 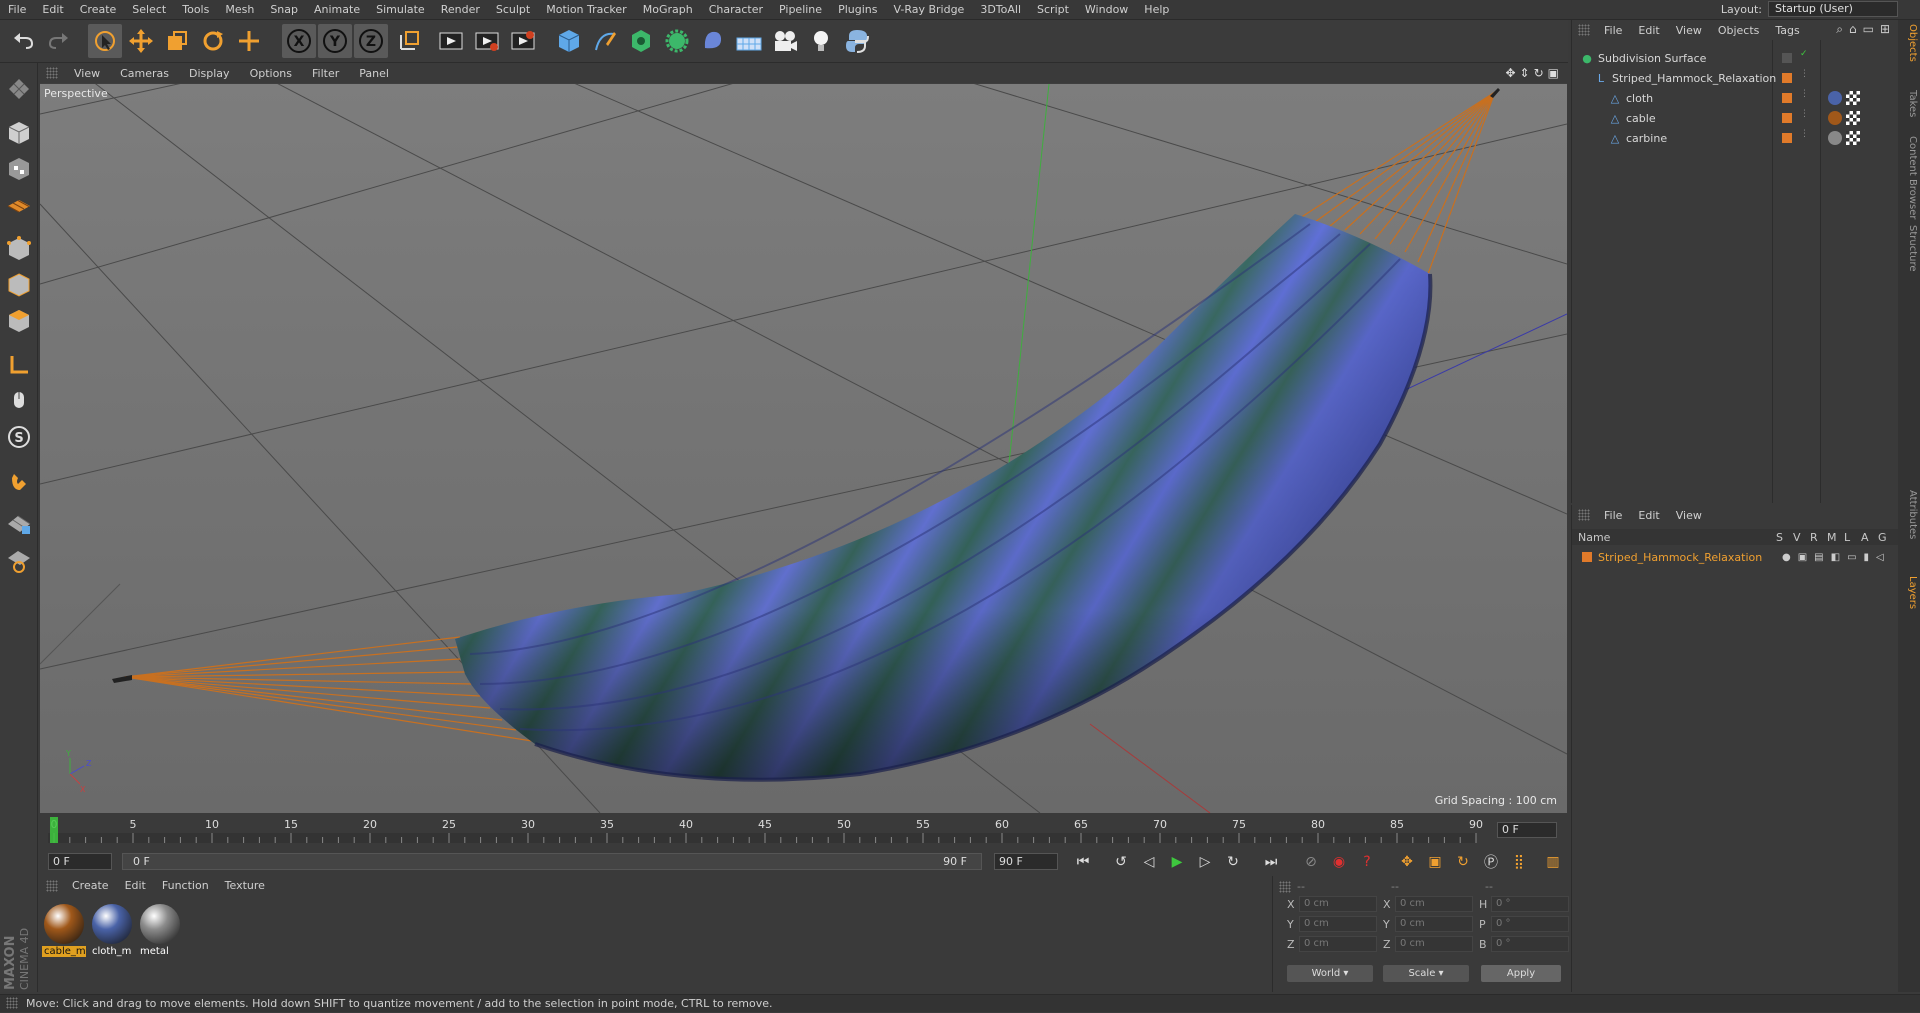 I want to click on menu-mesh: Mesh, so click(x=239, y=9).